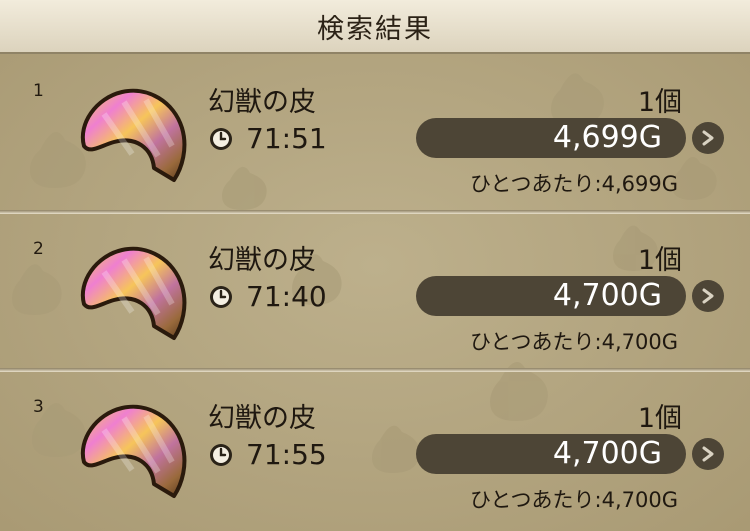  I want to click on results-header: 検索結果, so click(375, 27).